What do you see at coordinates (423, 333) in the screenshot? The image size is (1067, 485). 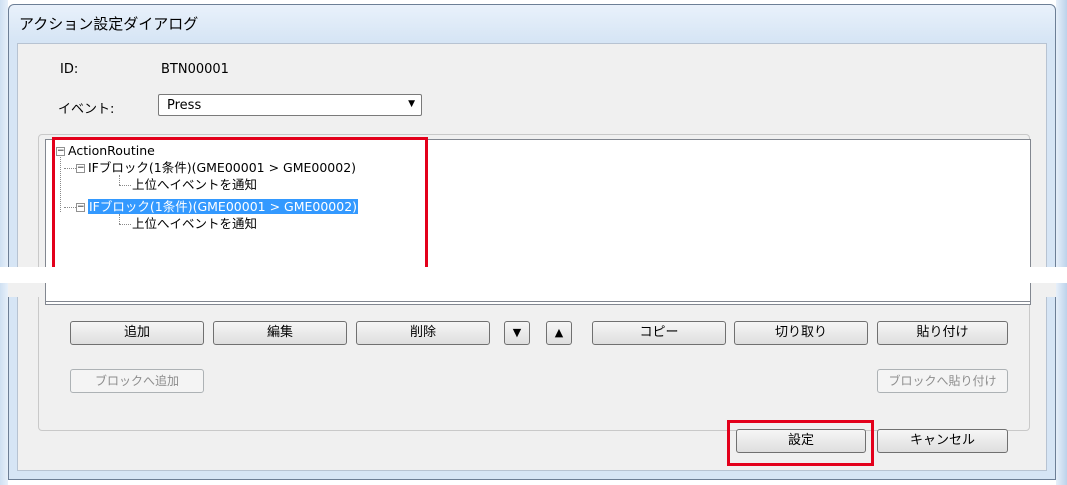 I see `delete-button: 削除` at bounding box center [423, 333].